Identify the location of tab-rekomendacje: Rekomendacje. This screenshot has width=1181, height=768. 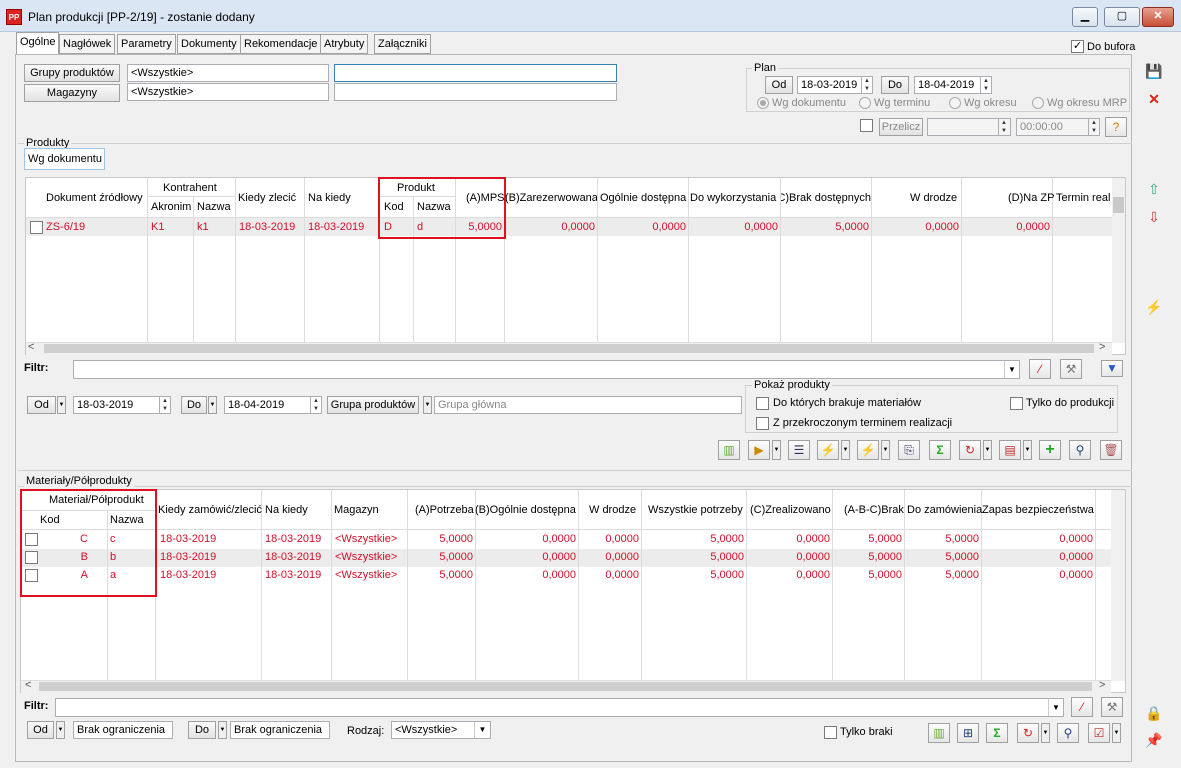
(281, 44).